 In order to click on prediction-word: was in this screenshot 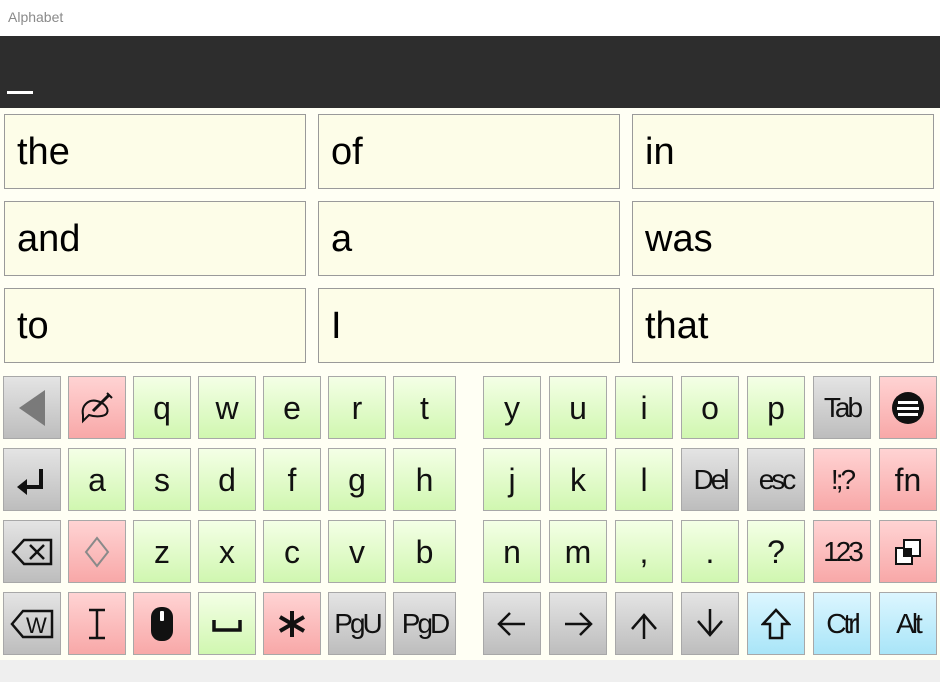, I will do `click(783, 238)`.